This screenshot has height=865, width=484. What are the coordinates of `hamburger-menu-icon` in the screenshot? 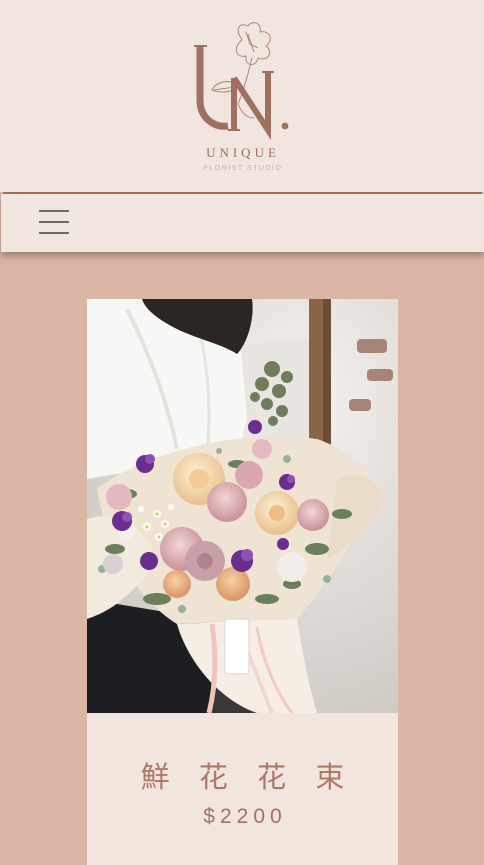 It's located at (54, 222).